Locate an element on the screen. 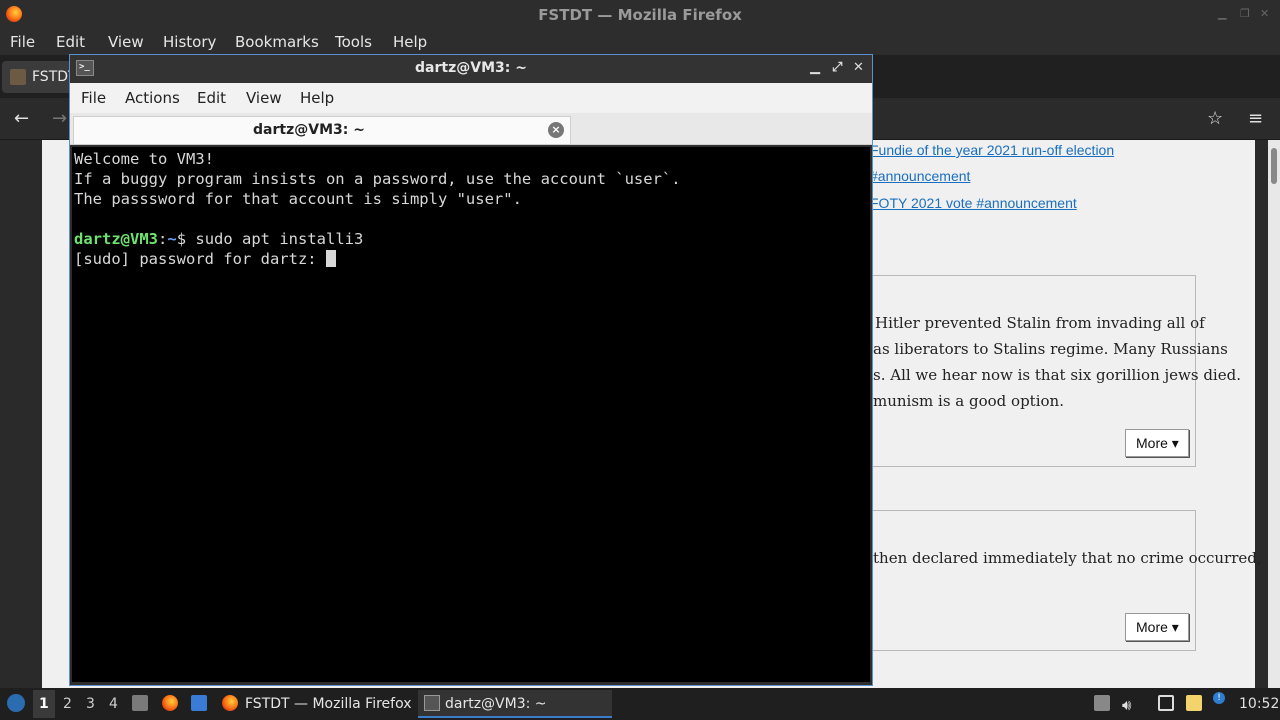 Image resolution: width=1280 pixels, height=720 pixels. menu-tools: Tools is located at coordinates (353, 42).